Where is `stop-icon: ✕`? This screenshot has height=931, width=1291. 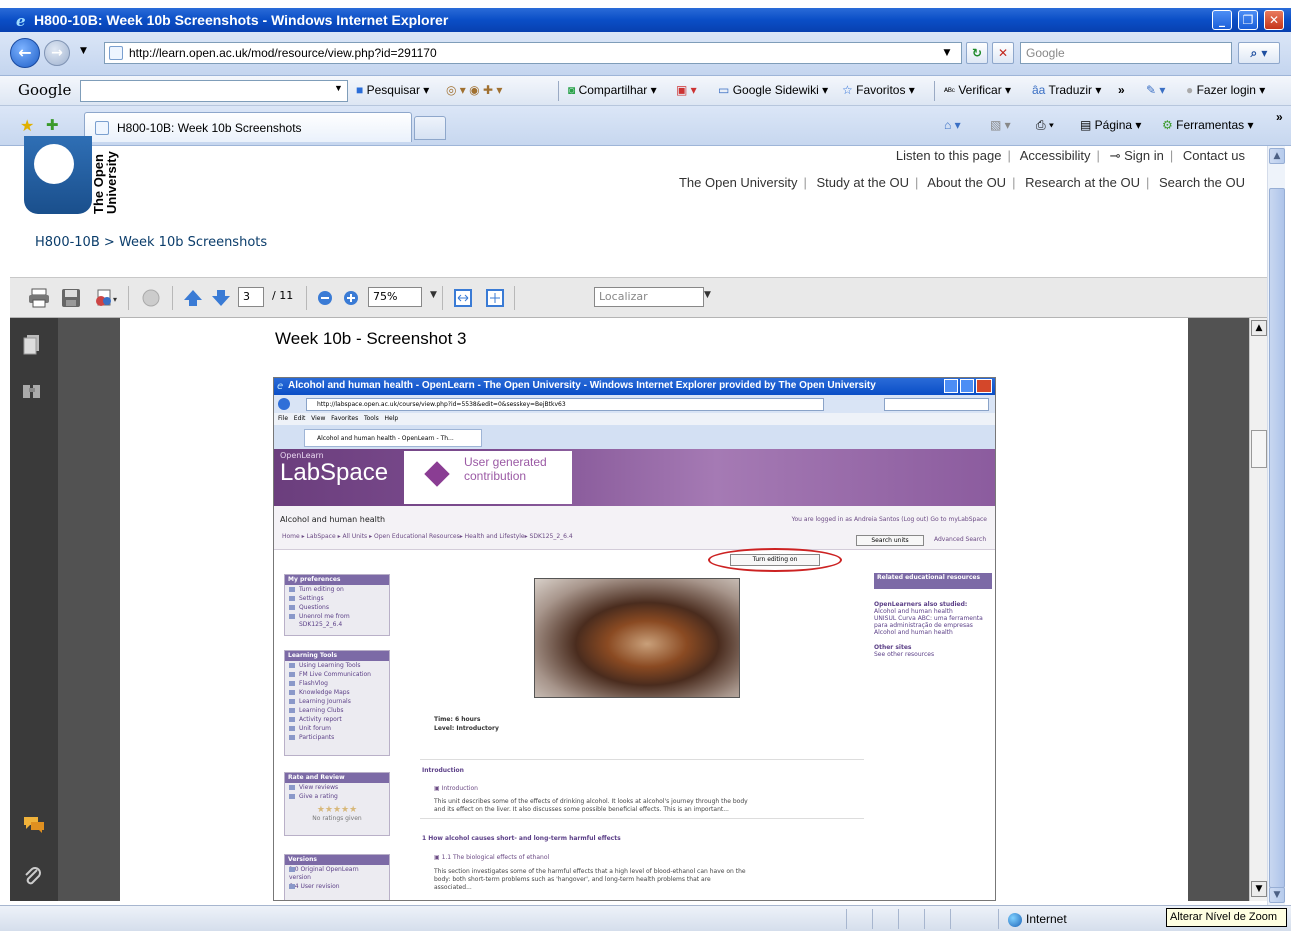
stop-icon: ✕ is located at coordinates (1003, 53).